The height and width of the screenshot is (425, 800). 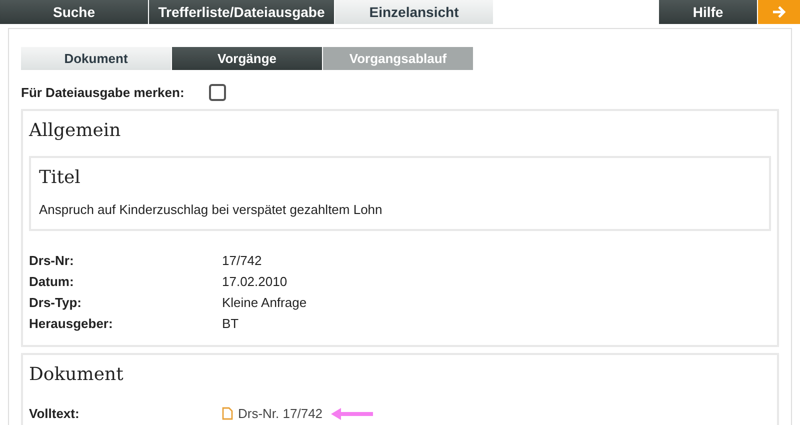 I want to click on field-value: 17.02.2010, so click(x=255, y=282).